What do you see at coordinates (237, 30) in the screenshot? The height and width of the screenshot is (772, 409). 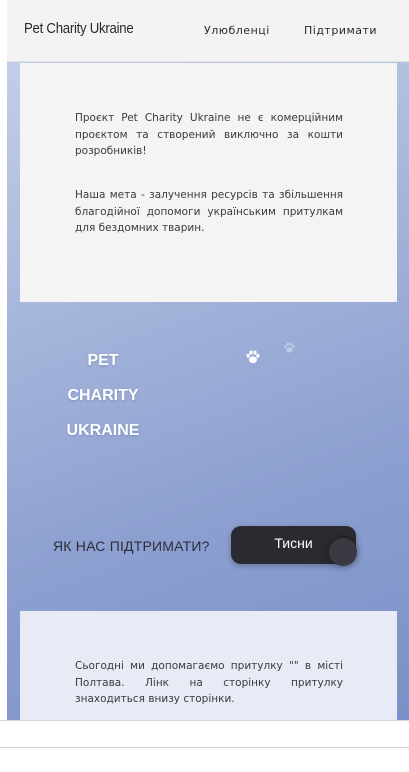 I see `nav-favorites-link: Улюбленці` at bounding box center [237, 30].